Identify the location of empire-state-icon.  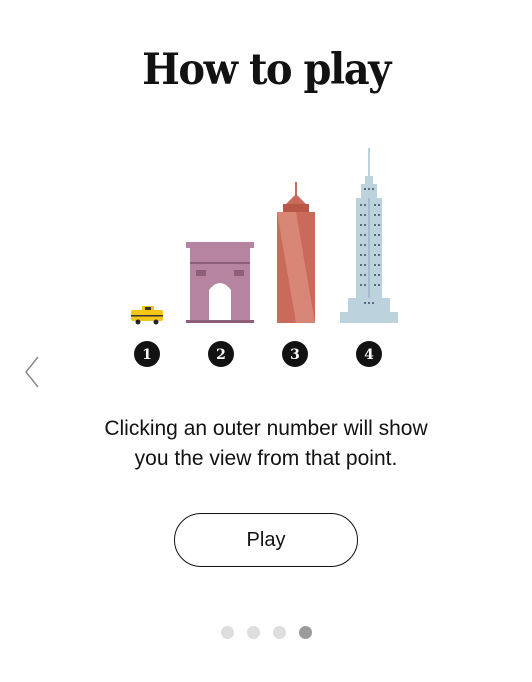
(369, 235).